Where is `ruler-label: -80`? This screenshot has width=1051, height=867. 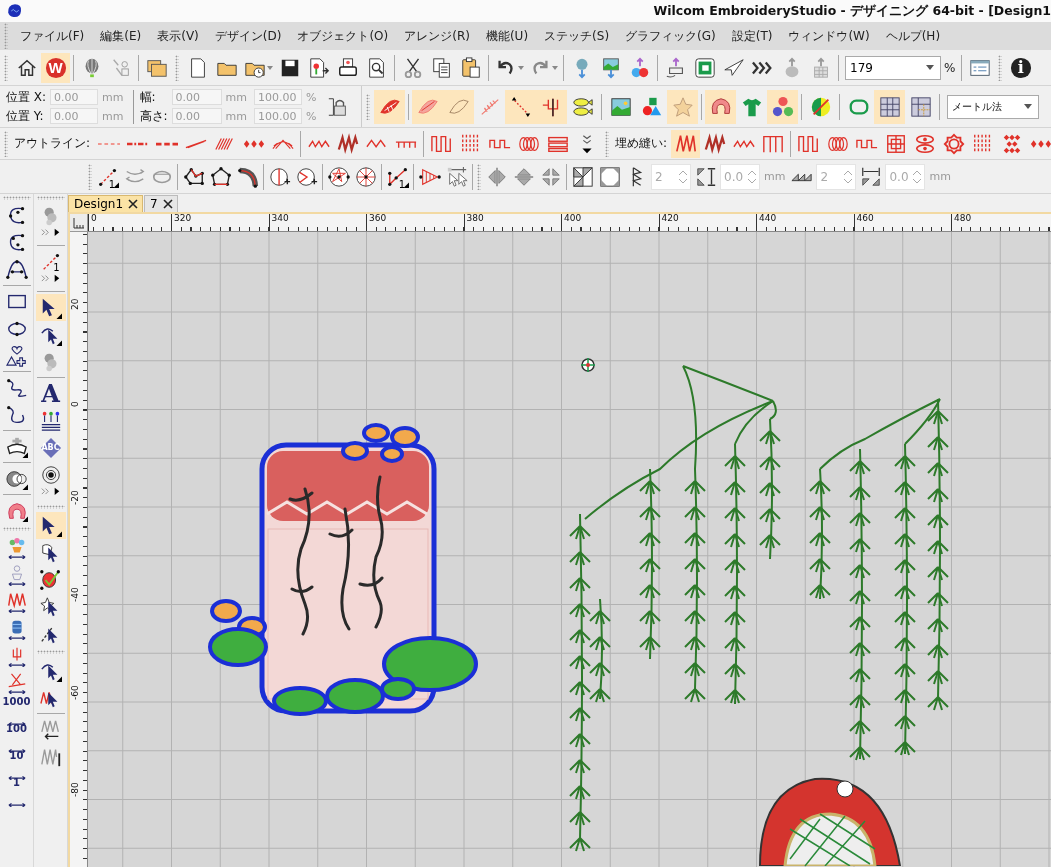 ruler-label: -80 is located at coordinates (75, 790).